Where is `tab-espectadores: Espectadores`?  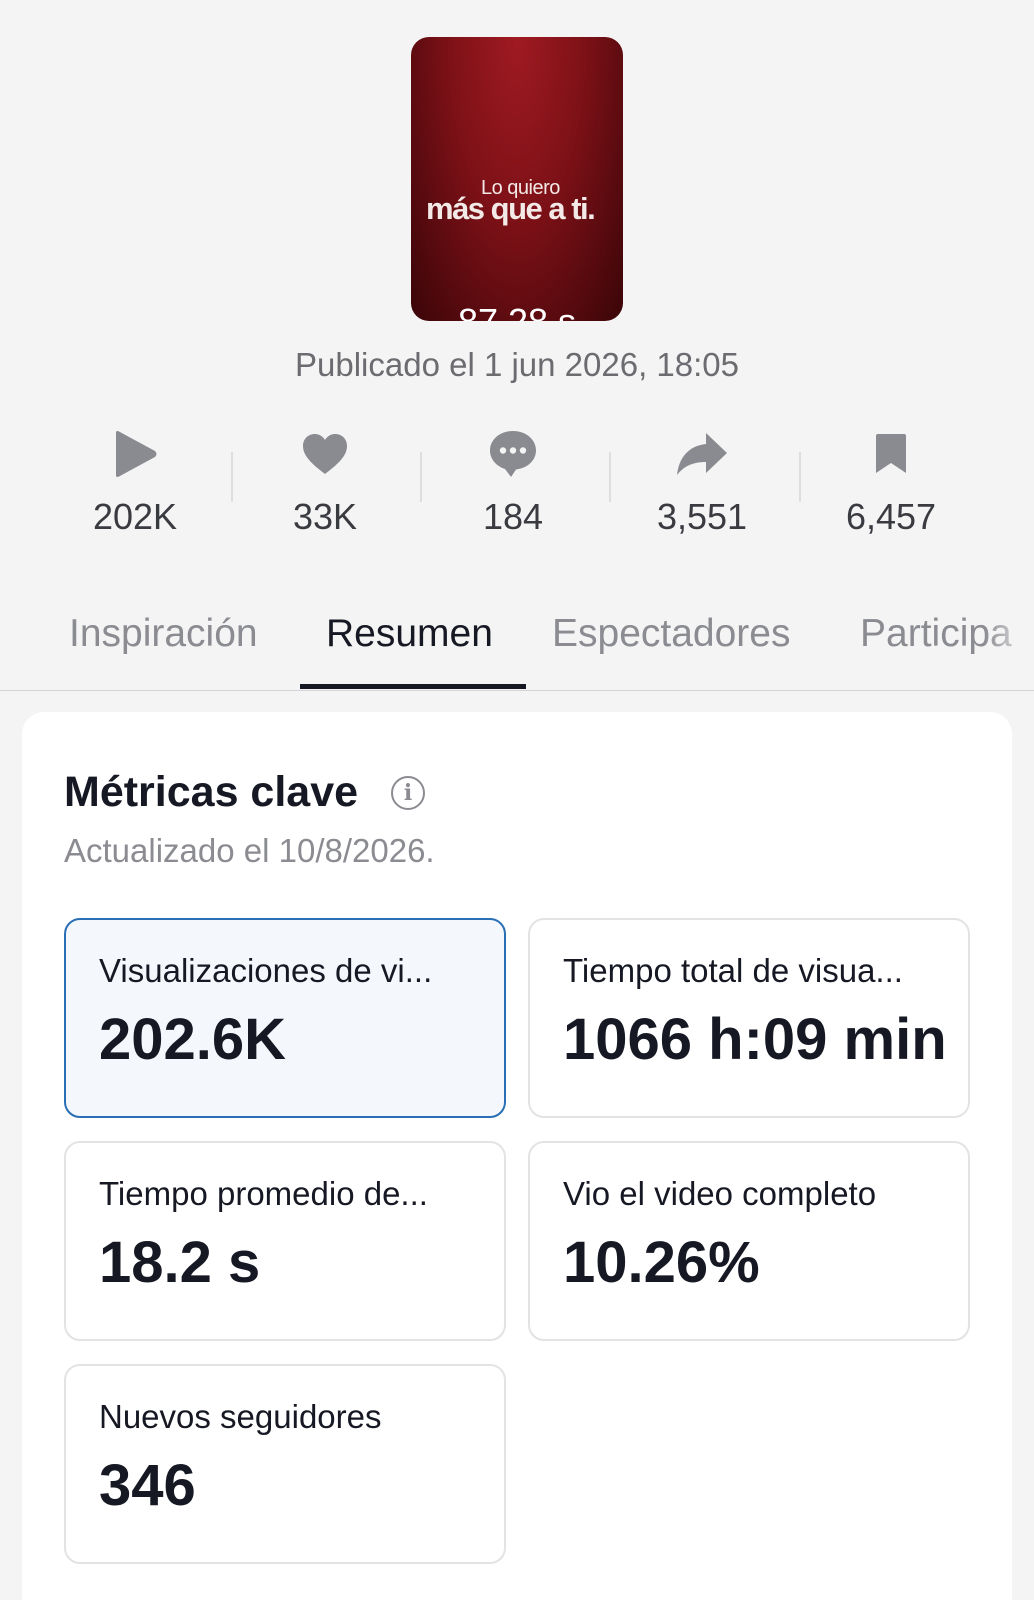 tab-espectadores: Espectadores is located at coordinates (671, 650).